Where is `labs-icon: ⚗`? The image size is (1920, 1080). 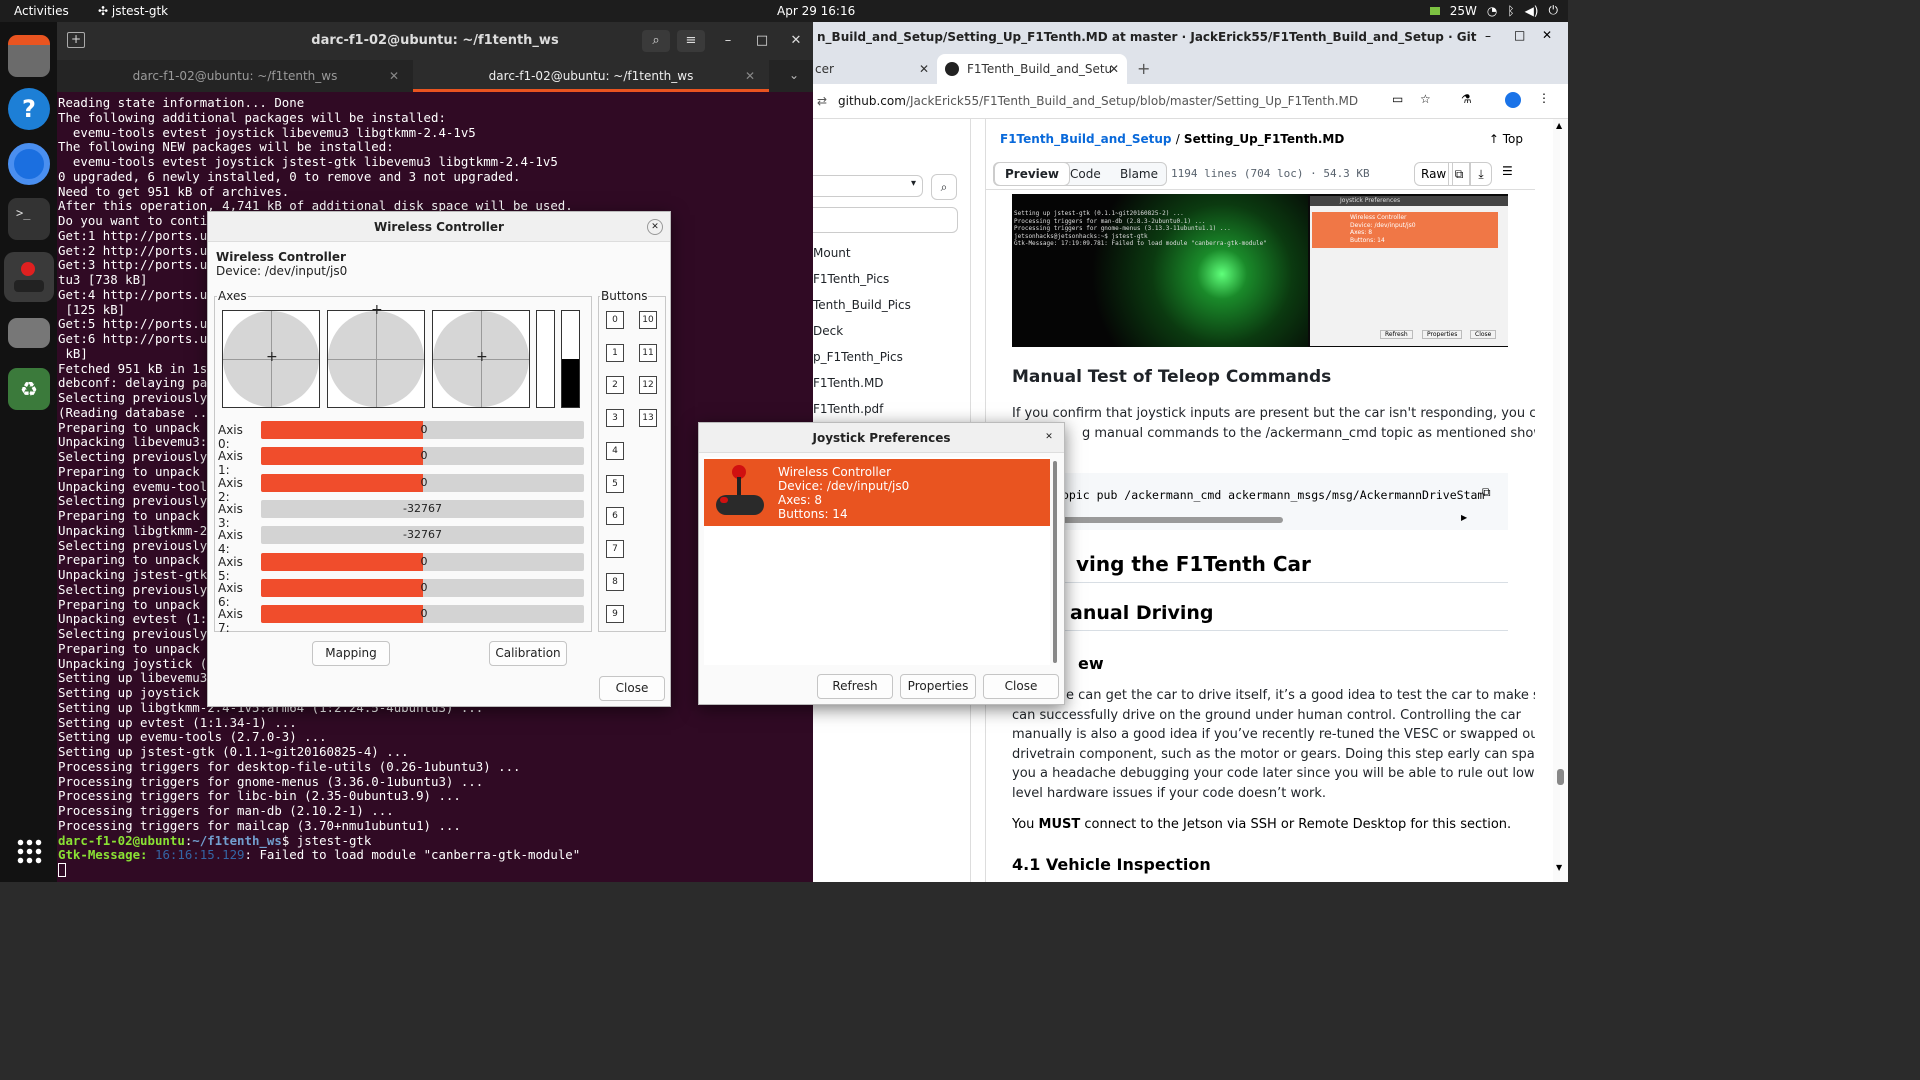
labs-icon: ⚗ is located at coordinates (1466, 99).